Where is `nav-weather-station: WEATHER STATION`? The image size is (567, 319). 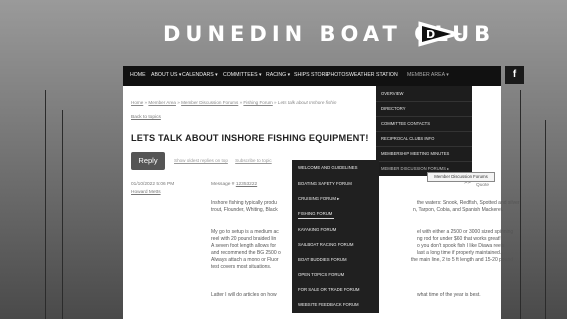 nav-weather-station: WEATHER STATION is located at coordinates (373, 75).